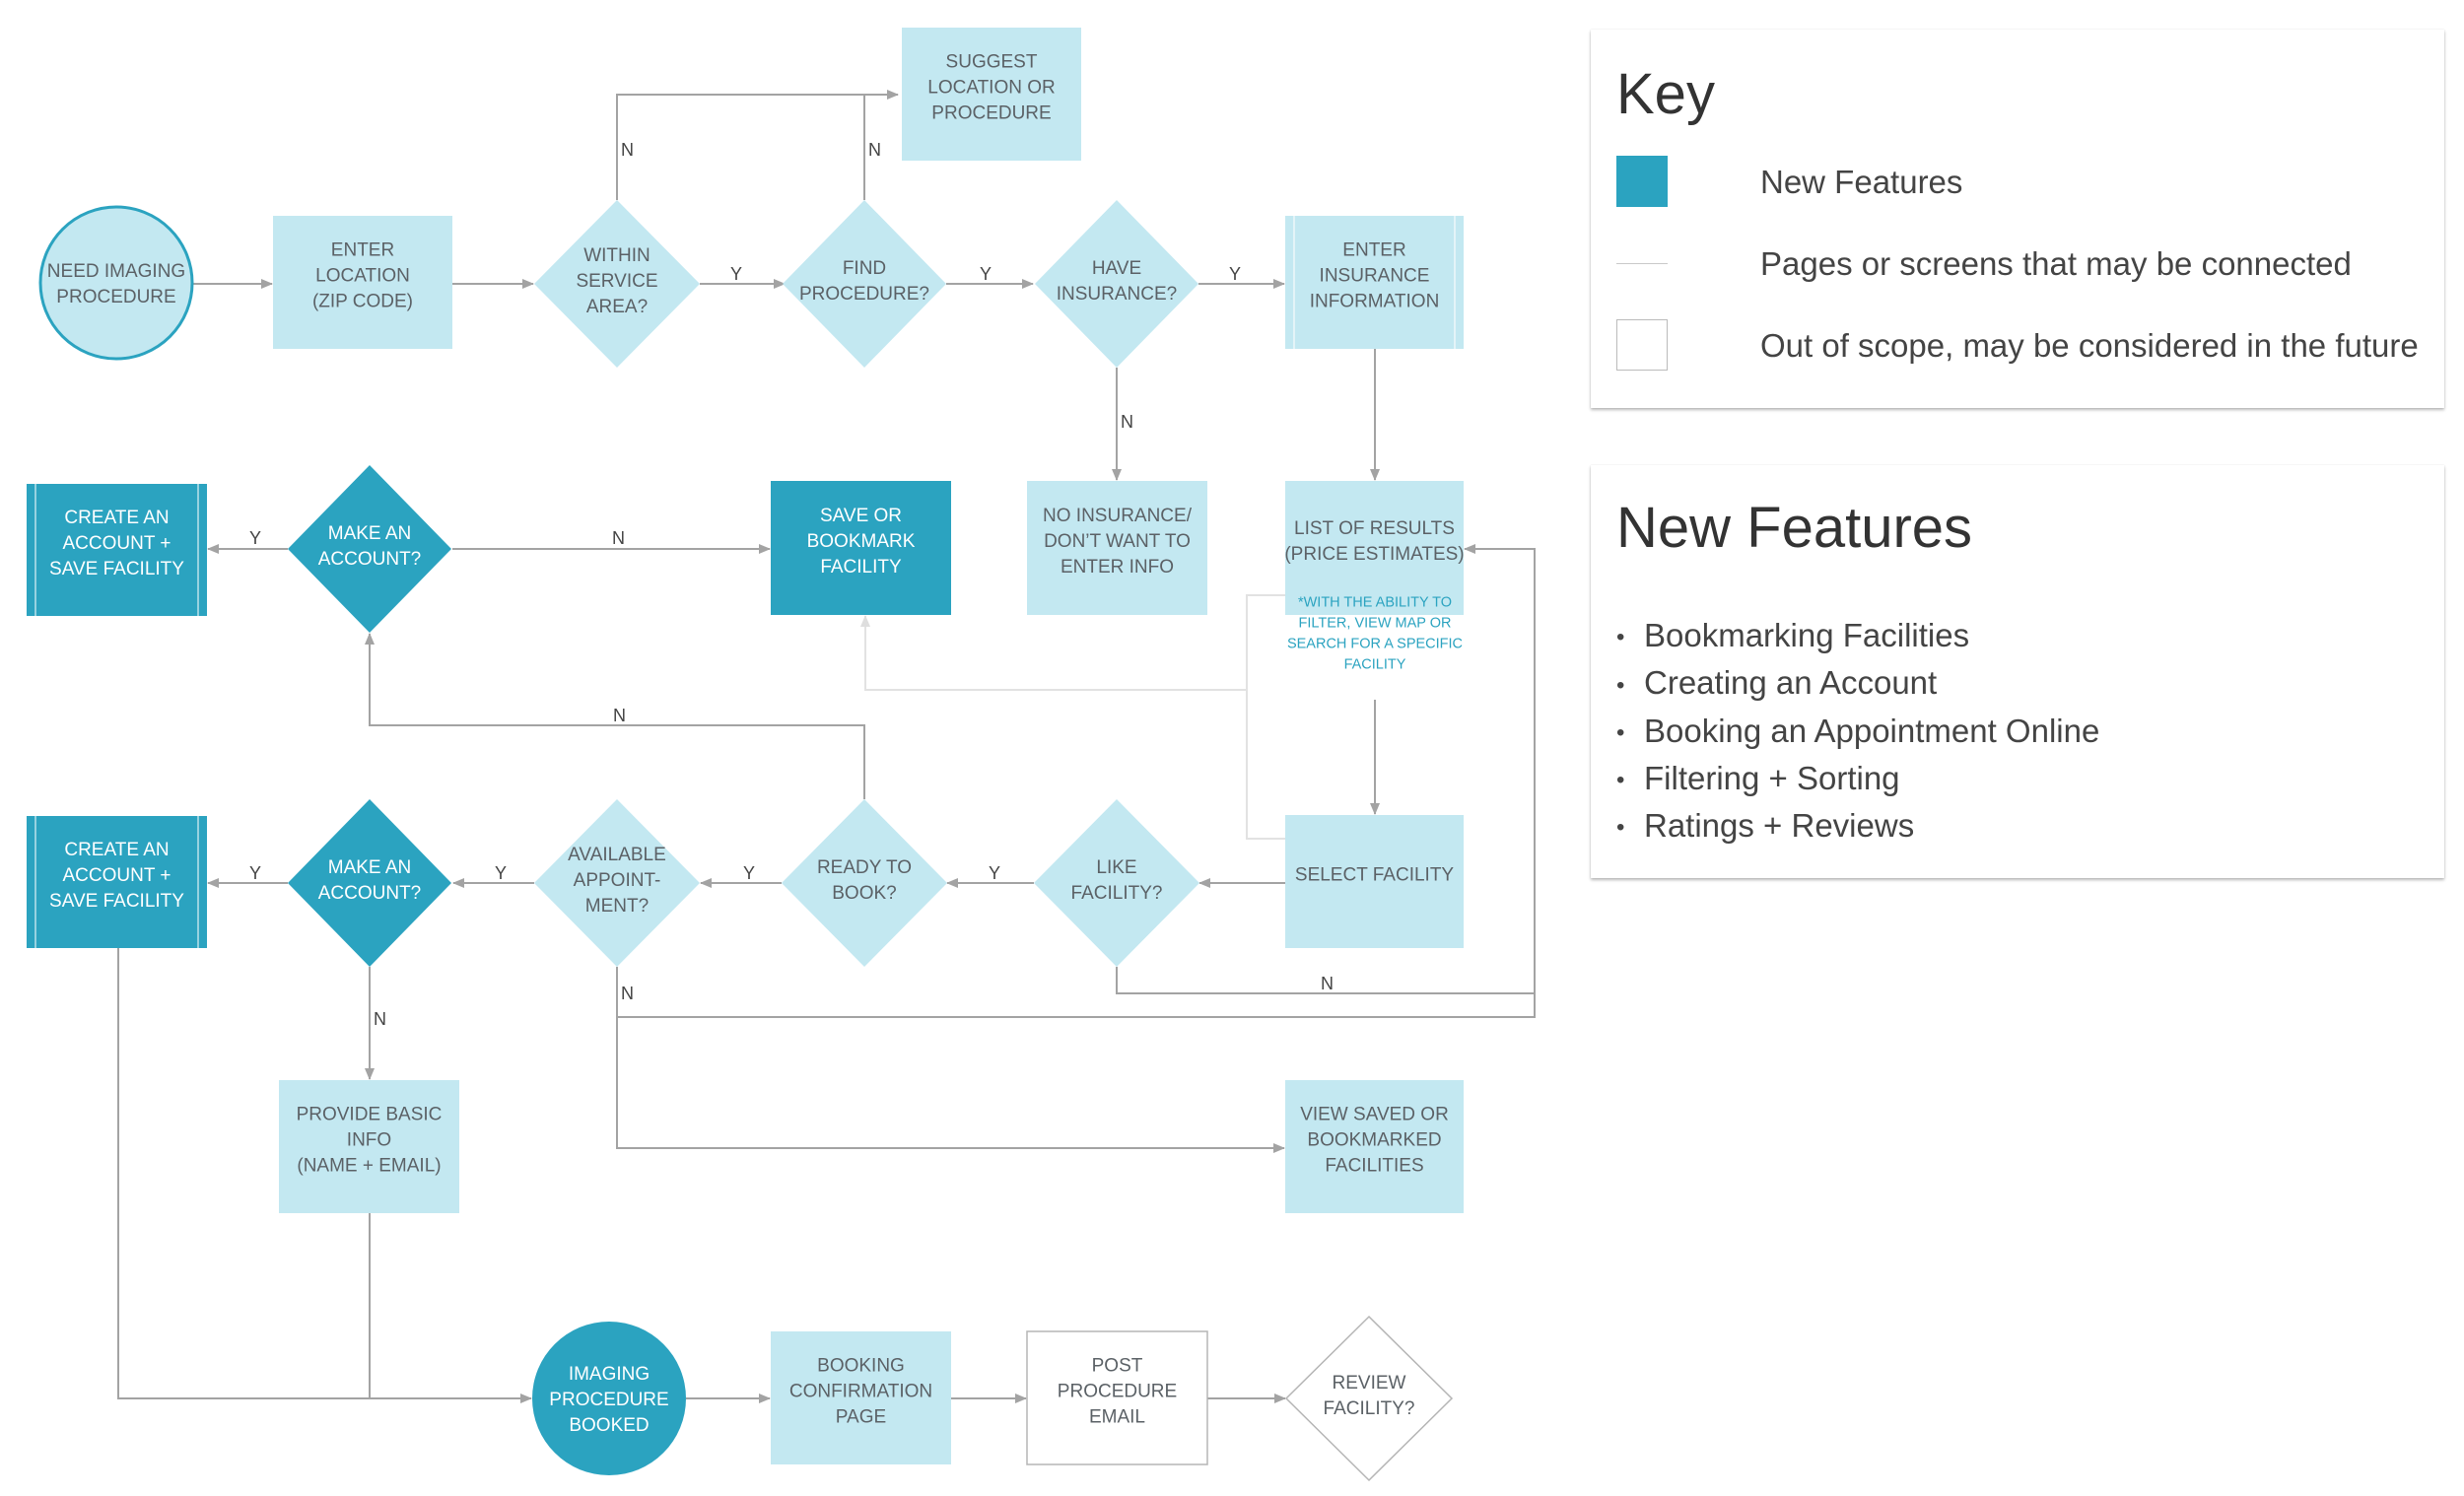  Describe the element at coordinates (874, 150) in the screenshot. I see `label-procedure-no: N` at that location.